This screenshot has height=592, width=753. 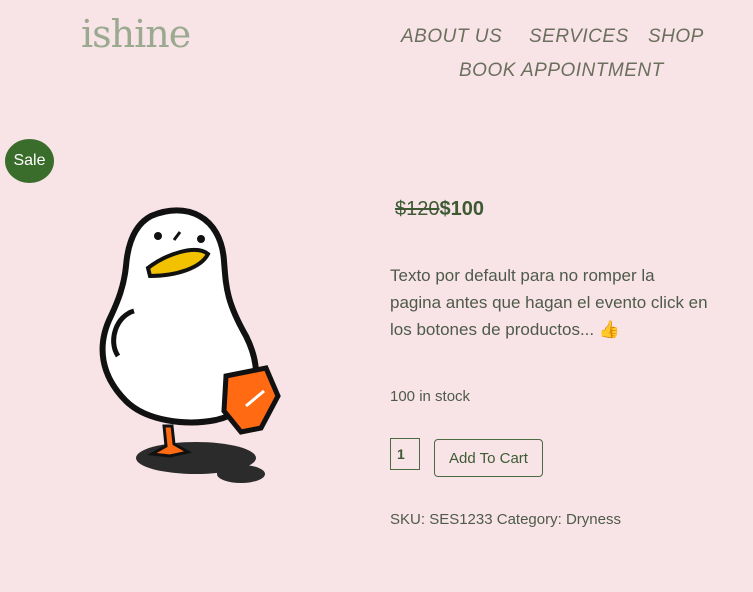 What do you see at coordinates (676, 37) in the screenshot?
I see `nav-shop: SHOP` at bounding box center [676, 37].